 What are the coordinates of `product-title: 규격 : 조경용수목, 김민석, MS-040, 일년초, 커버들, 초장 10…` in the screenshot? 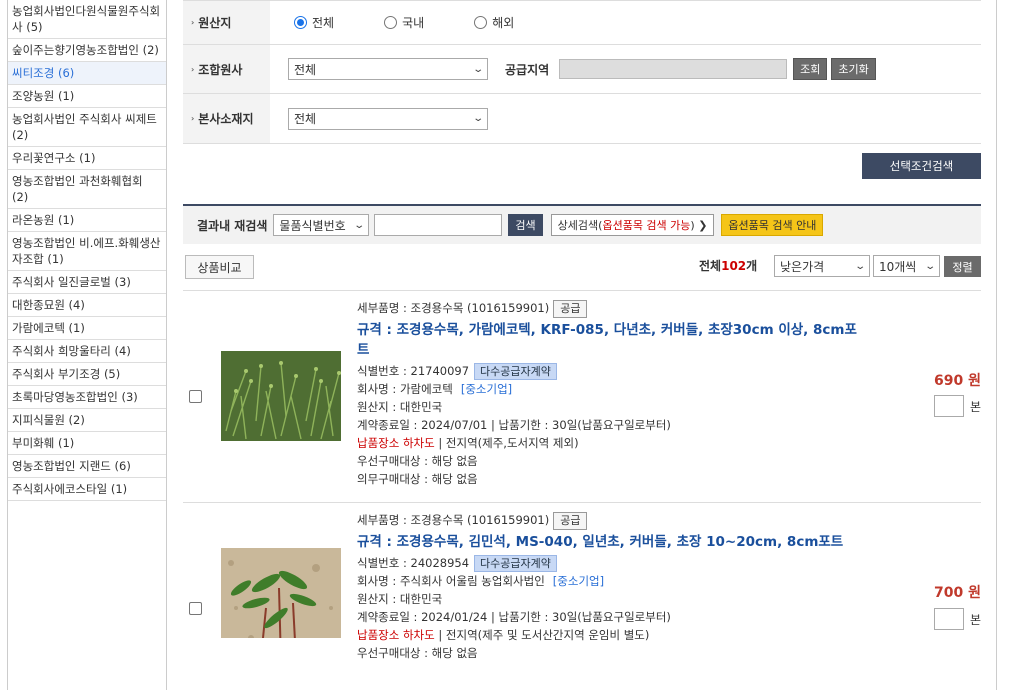 It's located at (607, 542).